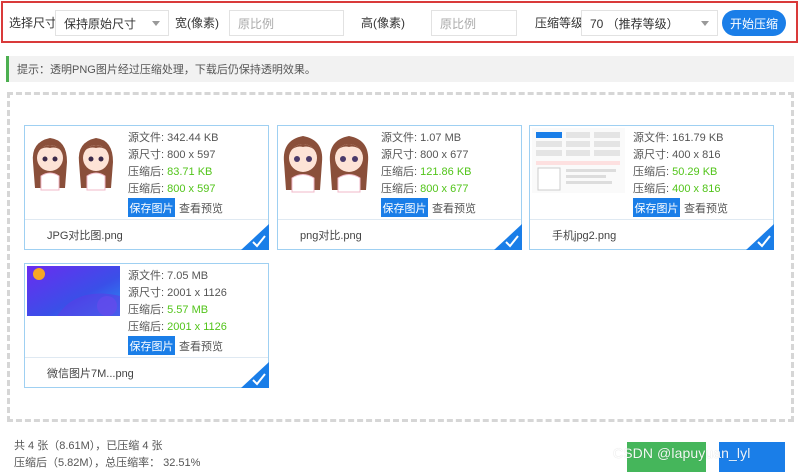 The image size is (800, 474). Describe the element at coordinates (696, 189) in the screenshot. I see `compressed-dimensions: 400 x 816` at that location.